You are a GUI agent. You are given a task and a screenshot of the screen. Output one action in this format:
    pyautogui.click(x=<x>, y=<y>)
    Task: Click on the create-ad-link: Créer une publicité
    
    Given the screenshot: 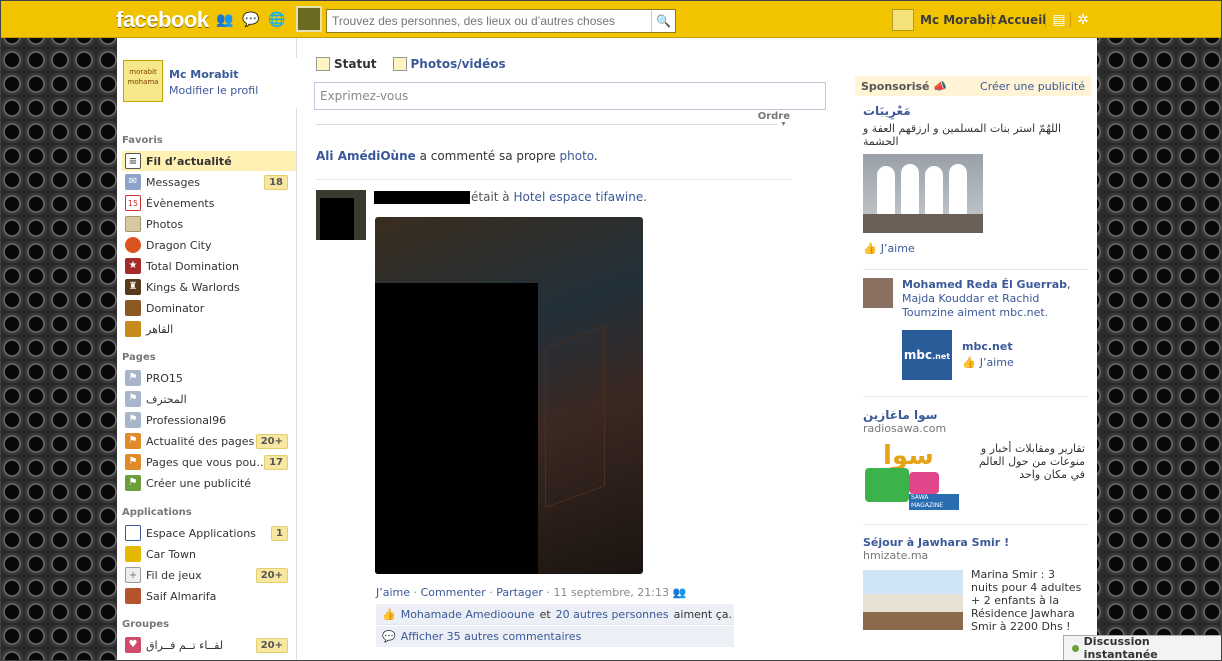 What is the action you would take?
    pyautogui.click(x=1032, y=86)
    